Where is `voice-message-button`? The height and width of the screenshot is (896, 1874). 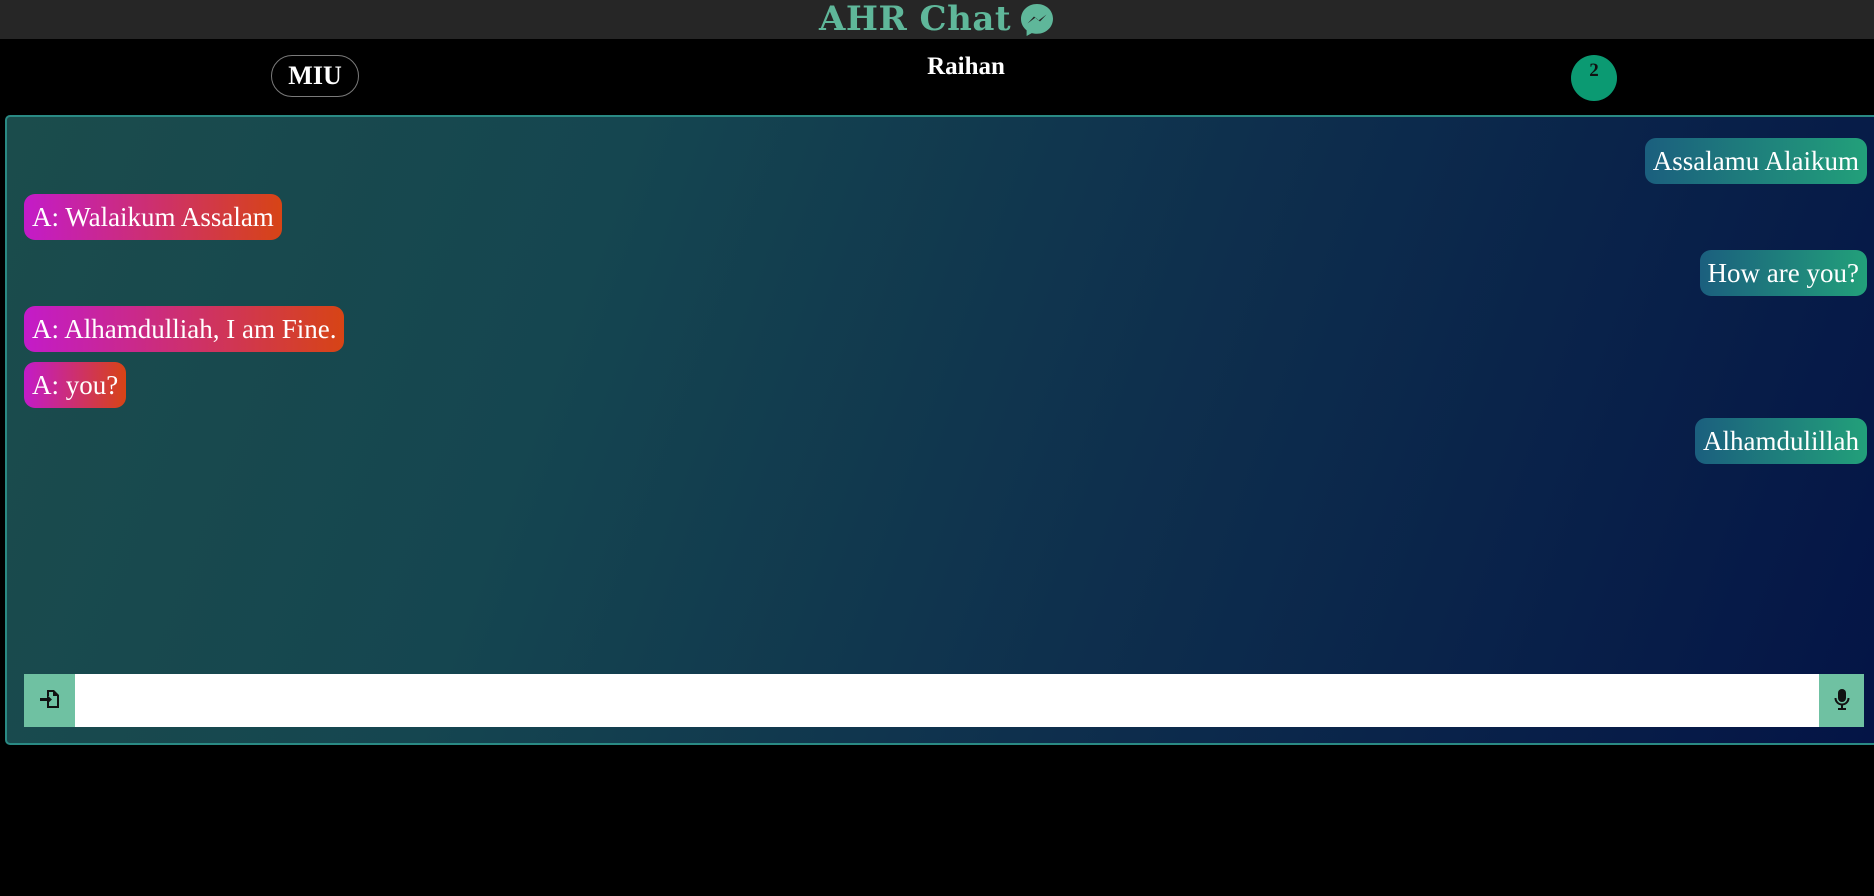
voice-message-button is located at coordinates (1841, 700).